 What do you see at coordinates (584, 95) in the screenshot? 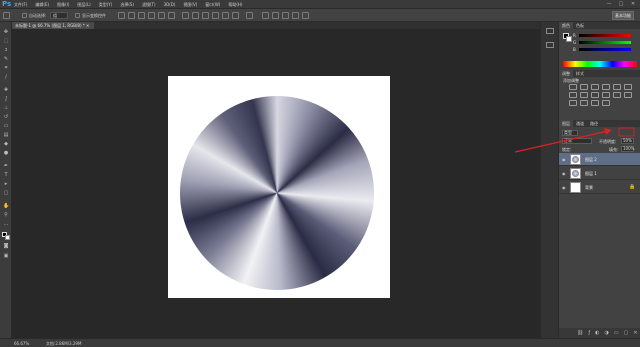
I see `black-white-icon` at bounding box center [584, 95].